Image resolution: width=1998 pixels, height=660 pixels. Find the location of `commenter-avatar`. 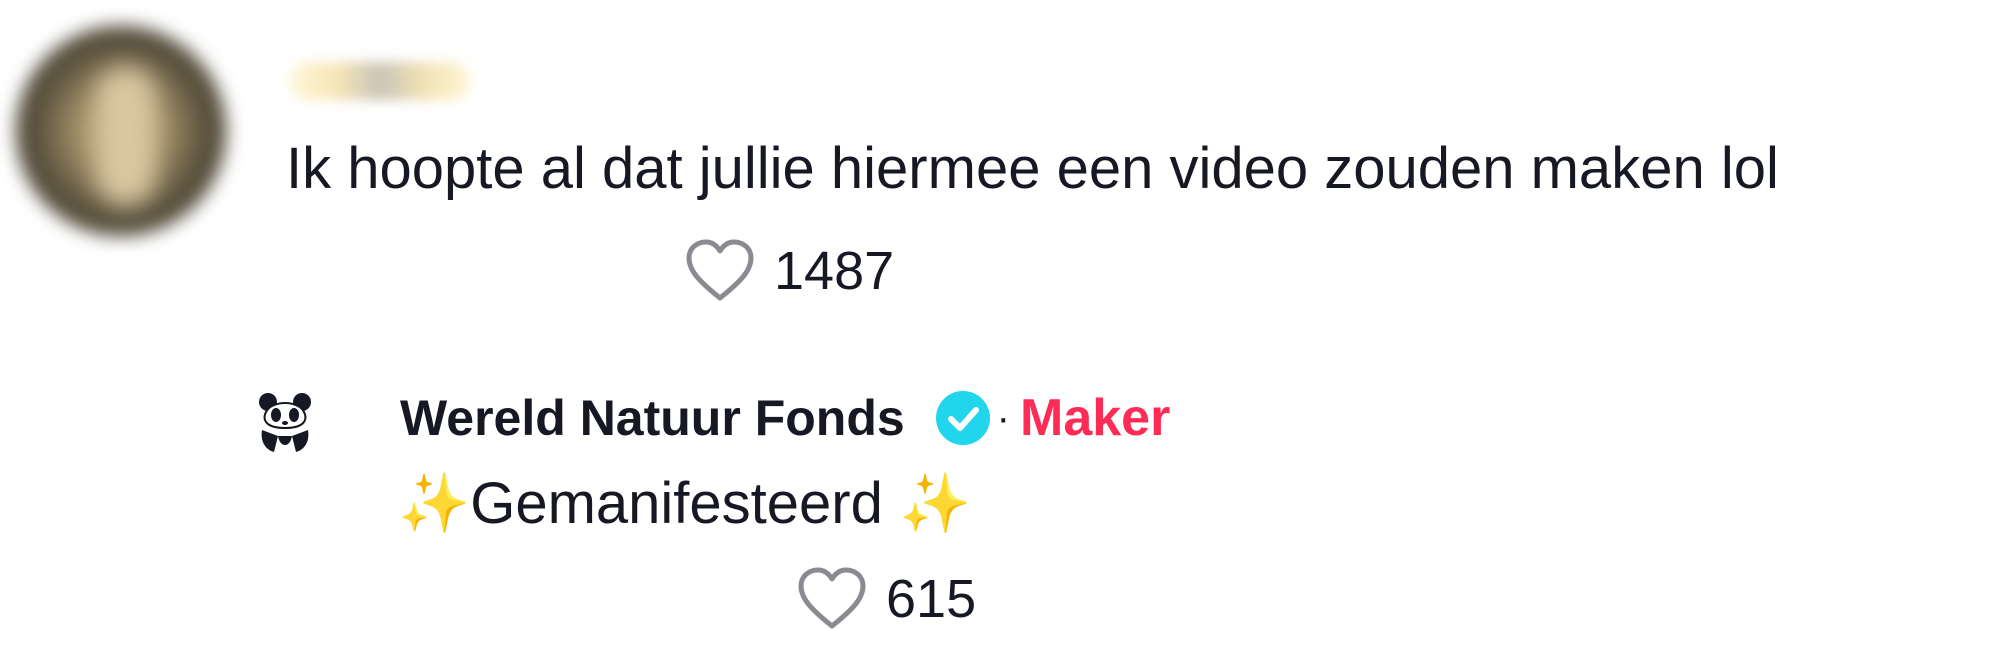

commenter-avatar is located at coordinates (121, 131).